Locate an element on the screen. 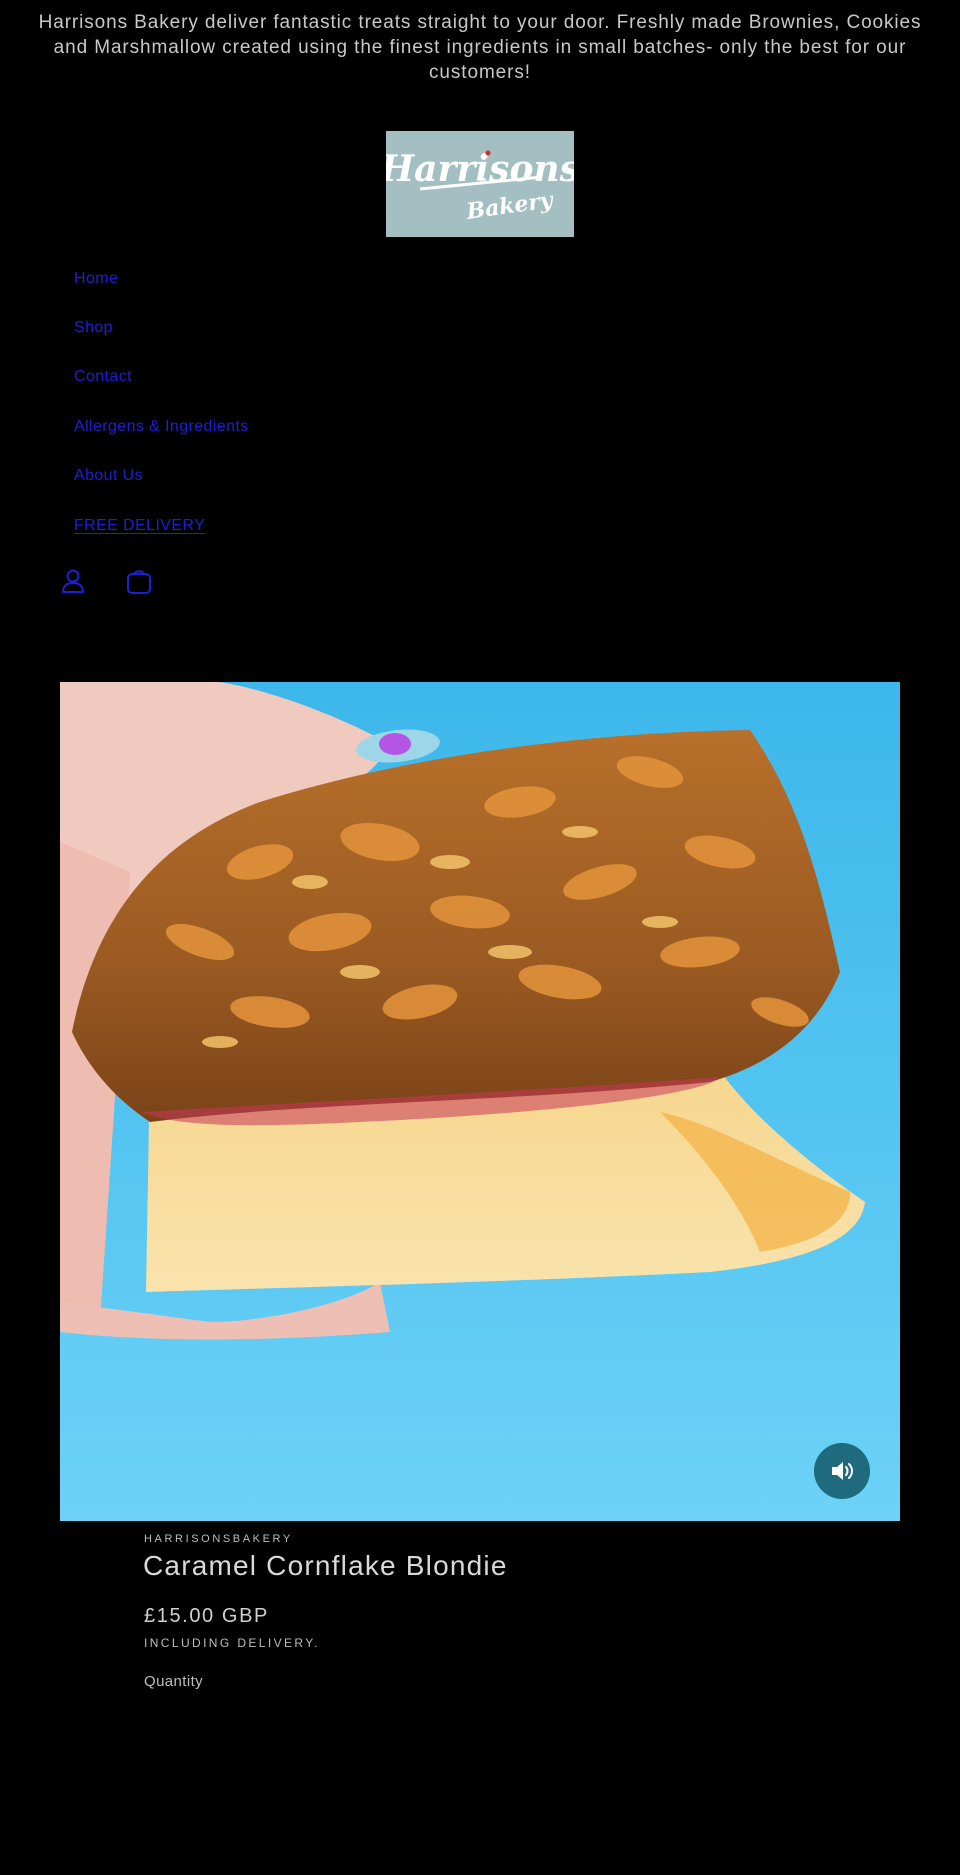  volume-button is located at coordinates (842, 1471).